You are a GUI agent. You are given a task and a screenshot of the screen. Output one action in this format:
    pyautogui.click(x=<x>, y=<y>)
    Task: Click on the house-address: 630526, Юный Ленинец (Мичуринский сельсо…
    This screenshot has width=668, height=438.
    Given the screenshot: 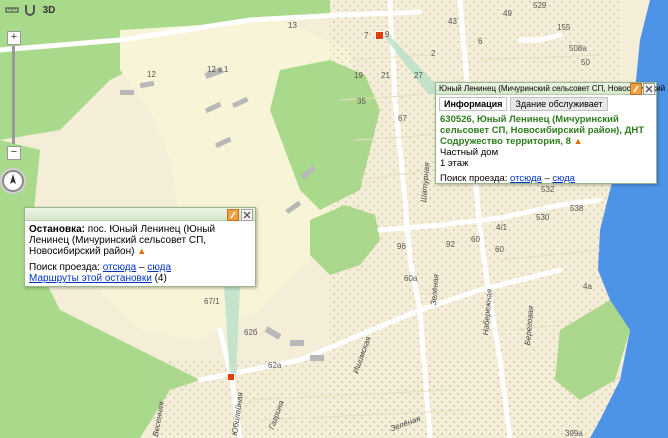 What is the action you would take?
    pyautogui.click(x=546, y=130)
    